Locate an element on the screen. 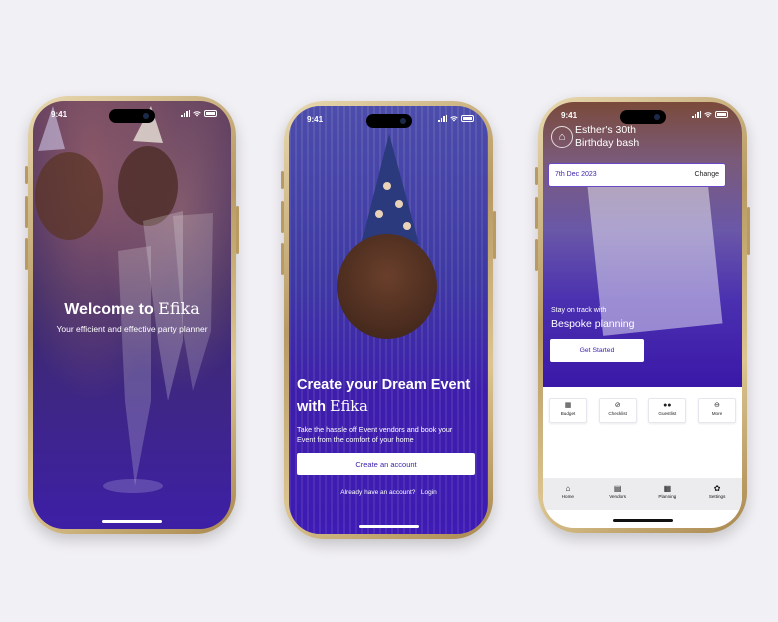 This screenshot has height=622, width=778. tab-label: Vendors is located at coordinates (618, 496).